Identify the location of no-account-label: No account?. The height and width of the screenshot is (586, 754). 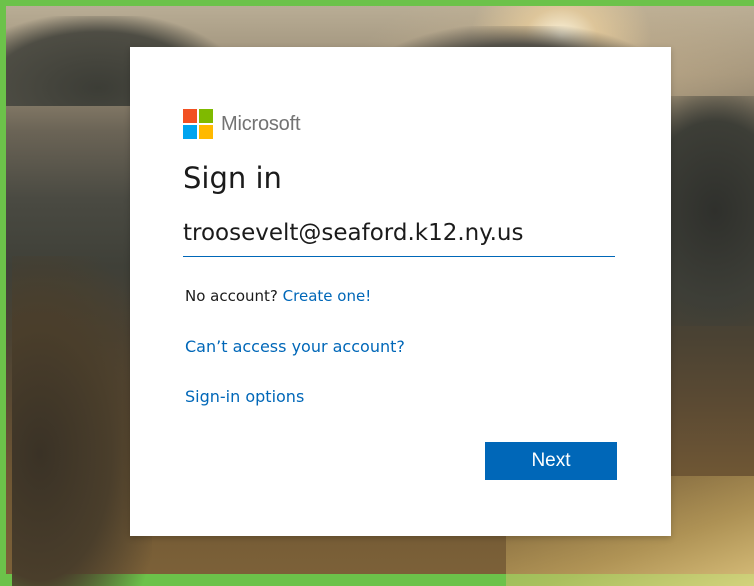
(231, 296).